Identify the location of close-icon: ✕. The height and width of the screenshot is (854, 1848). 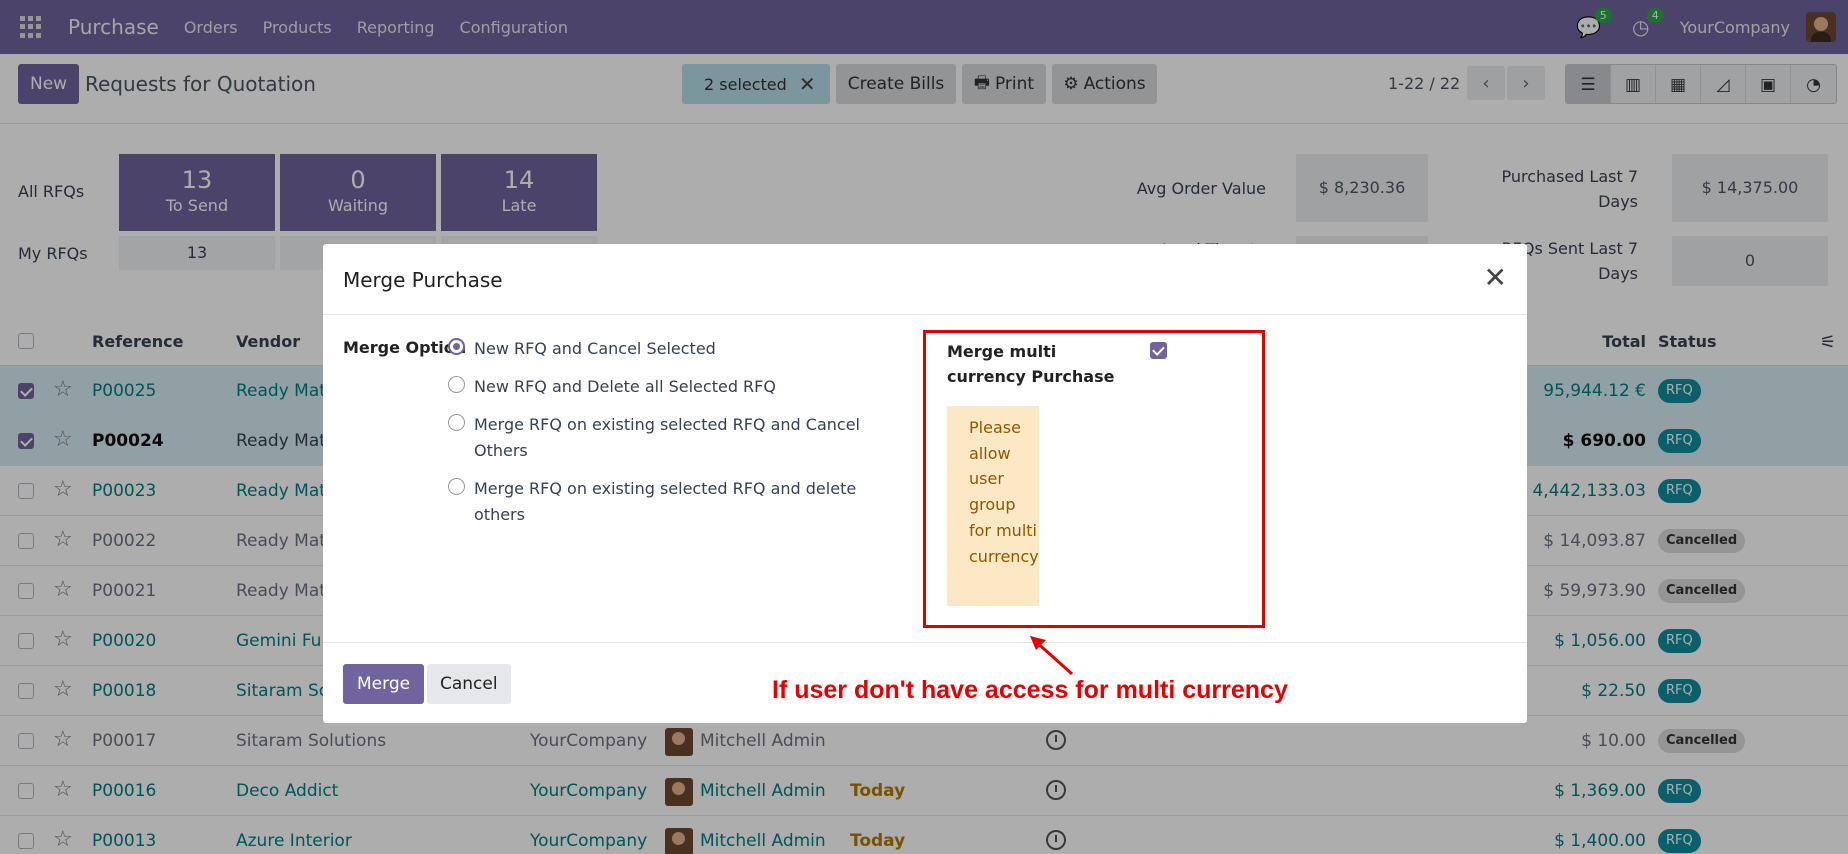
(1495, 278).